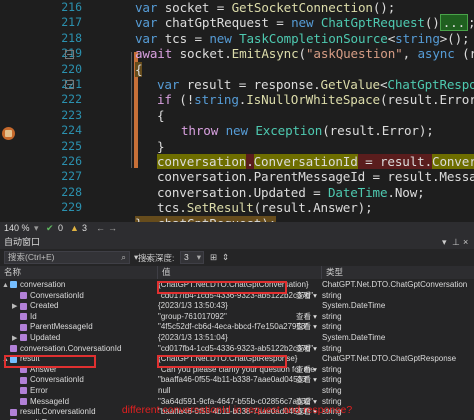  I want to click on code-text: (), so click(432, 23).